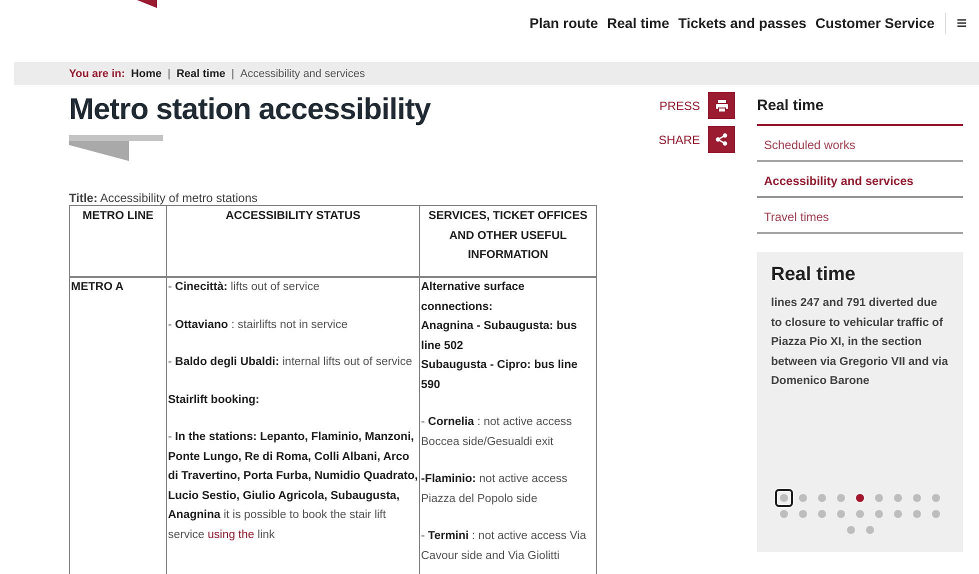 This screenshot has height=574, width=979. Describe the element at coordinates (504, 546) in the screenshot. I see `cell-paragraph: - Termini : not active access Via Cavour side and Via Giolitti` at that location.